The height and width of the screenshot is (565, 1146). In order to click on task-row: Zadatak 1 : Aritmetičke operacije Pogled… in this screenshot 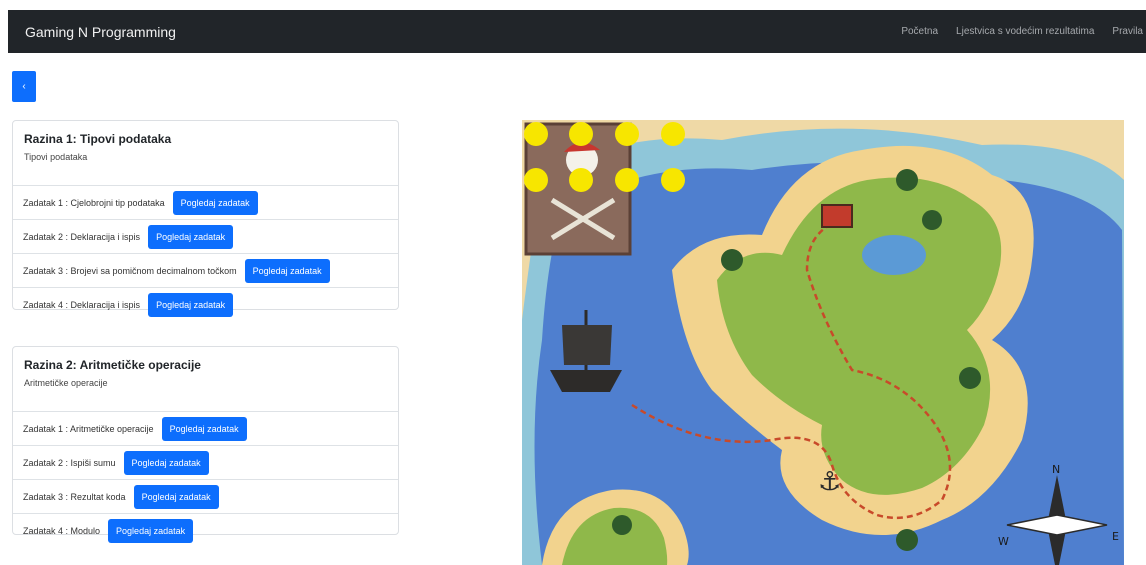, I will do `click(205, 429)`.